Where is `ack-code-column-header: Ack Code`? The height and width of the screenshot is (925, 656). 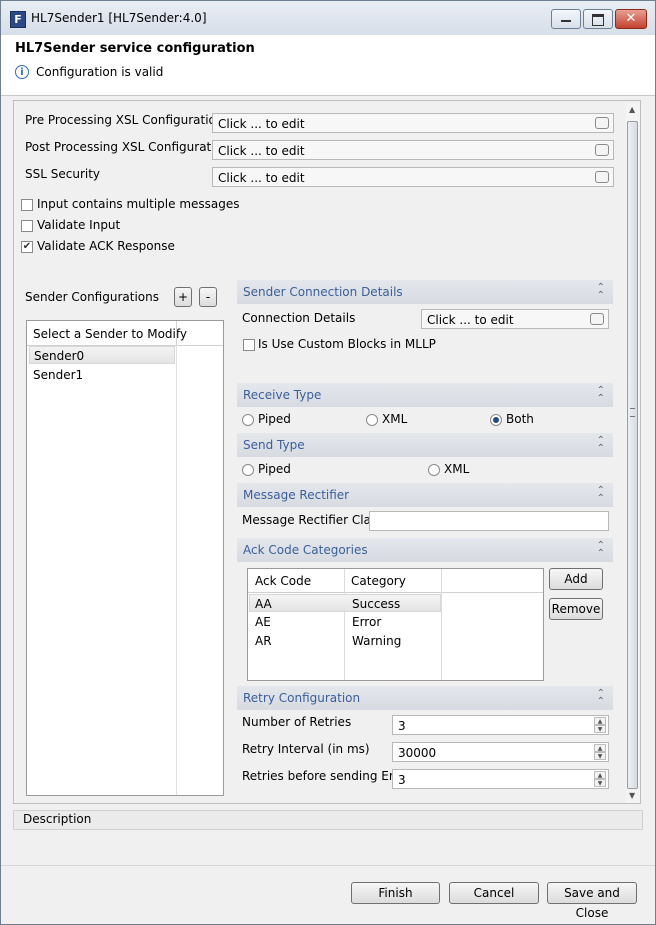
ack-code-column-header: Ack Code is located at coordinates (283, 581).